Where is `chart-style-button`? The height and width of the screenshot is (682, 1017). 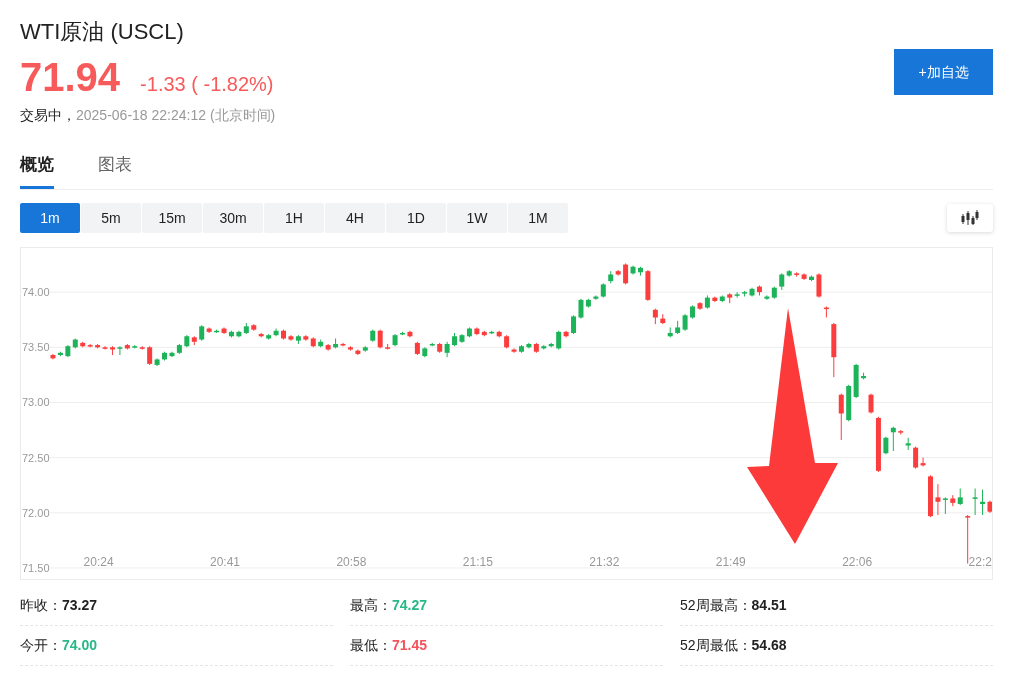
chart-style-button is located at coordinates (970, 218).